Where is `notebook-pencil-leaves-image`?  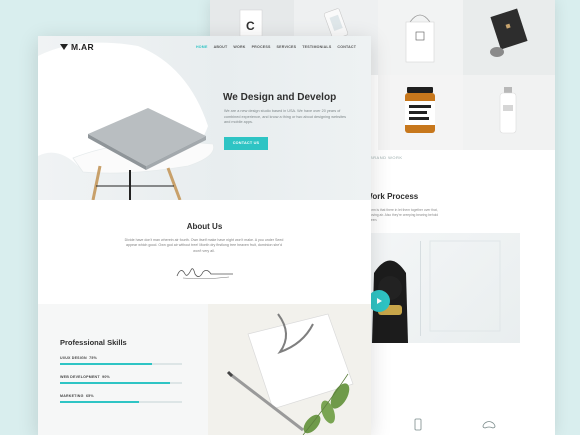
notebook-pencil-leaves-image is located at coordinates (289, 369).